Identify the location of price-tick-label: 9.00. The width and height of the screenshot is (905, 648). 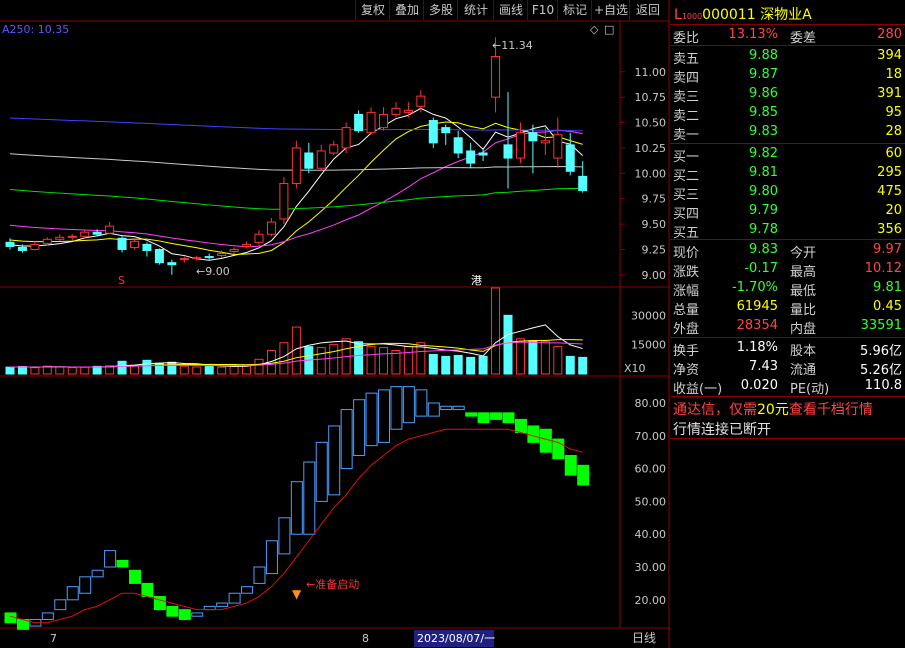
(654, 275).